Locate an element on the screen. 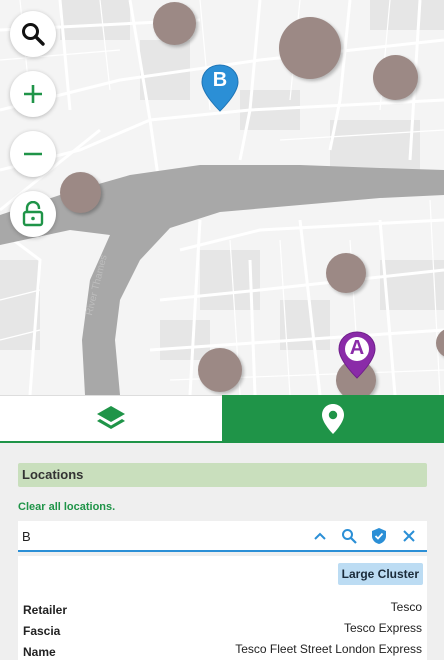 This screenshot has height=660, width=444. chevron-up-button is located at coordinates (320, 536).